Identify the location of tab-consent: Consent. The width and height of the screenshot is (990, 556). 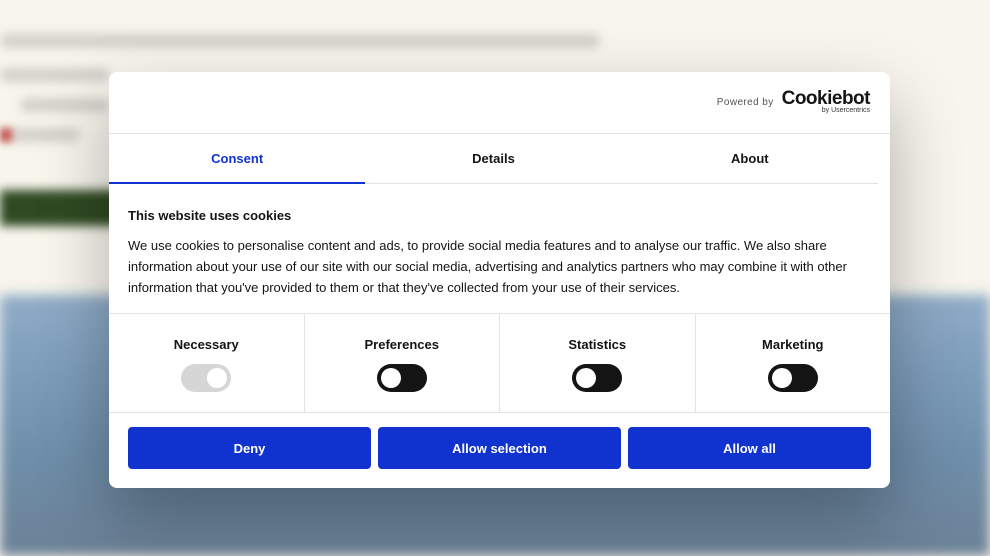
(237, 159).